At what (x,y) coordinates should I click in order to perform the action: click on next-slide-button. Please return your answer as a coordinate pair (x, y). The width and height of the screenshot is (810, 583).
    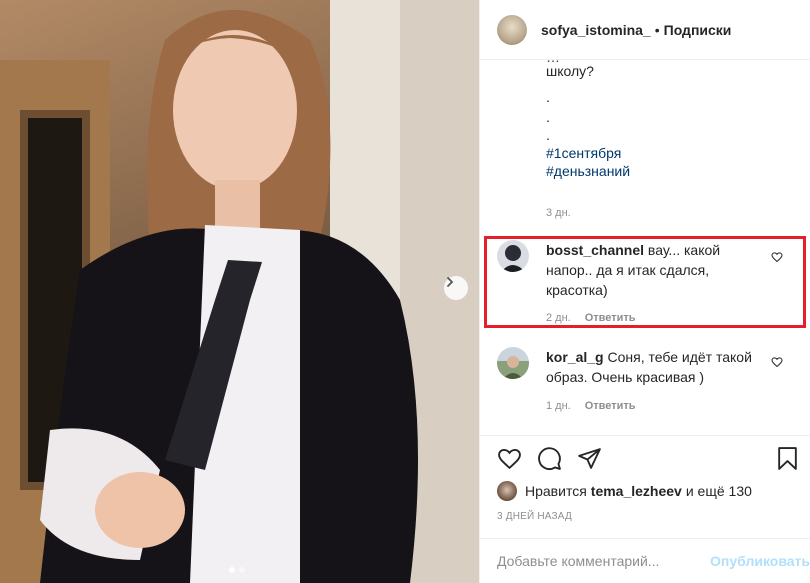
    Looking at the image, I should click on (456, 288).